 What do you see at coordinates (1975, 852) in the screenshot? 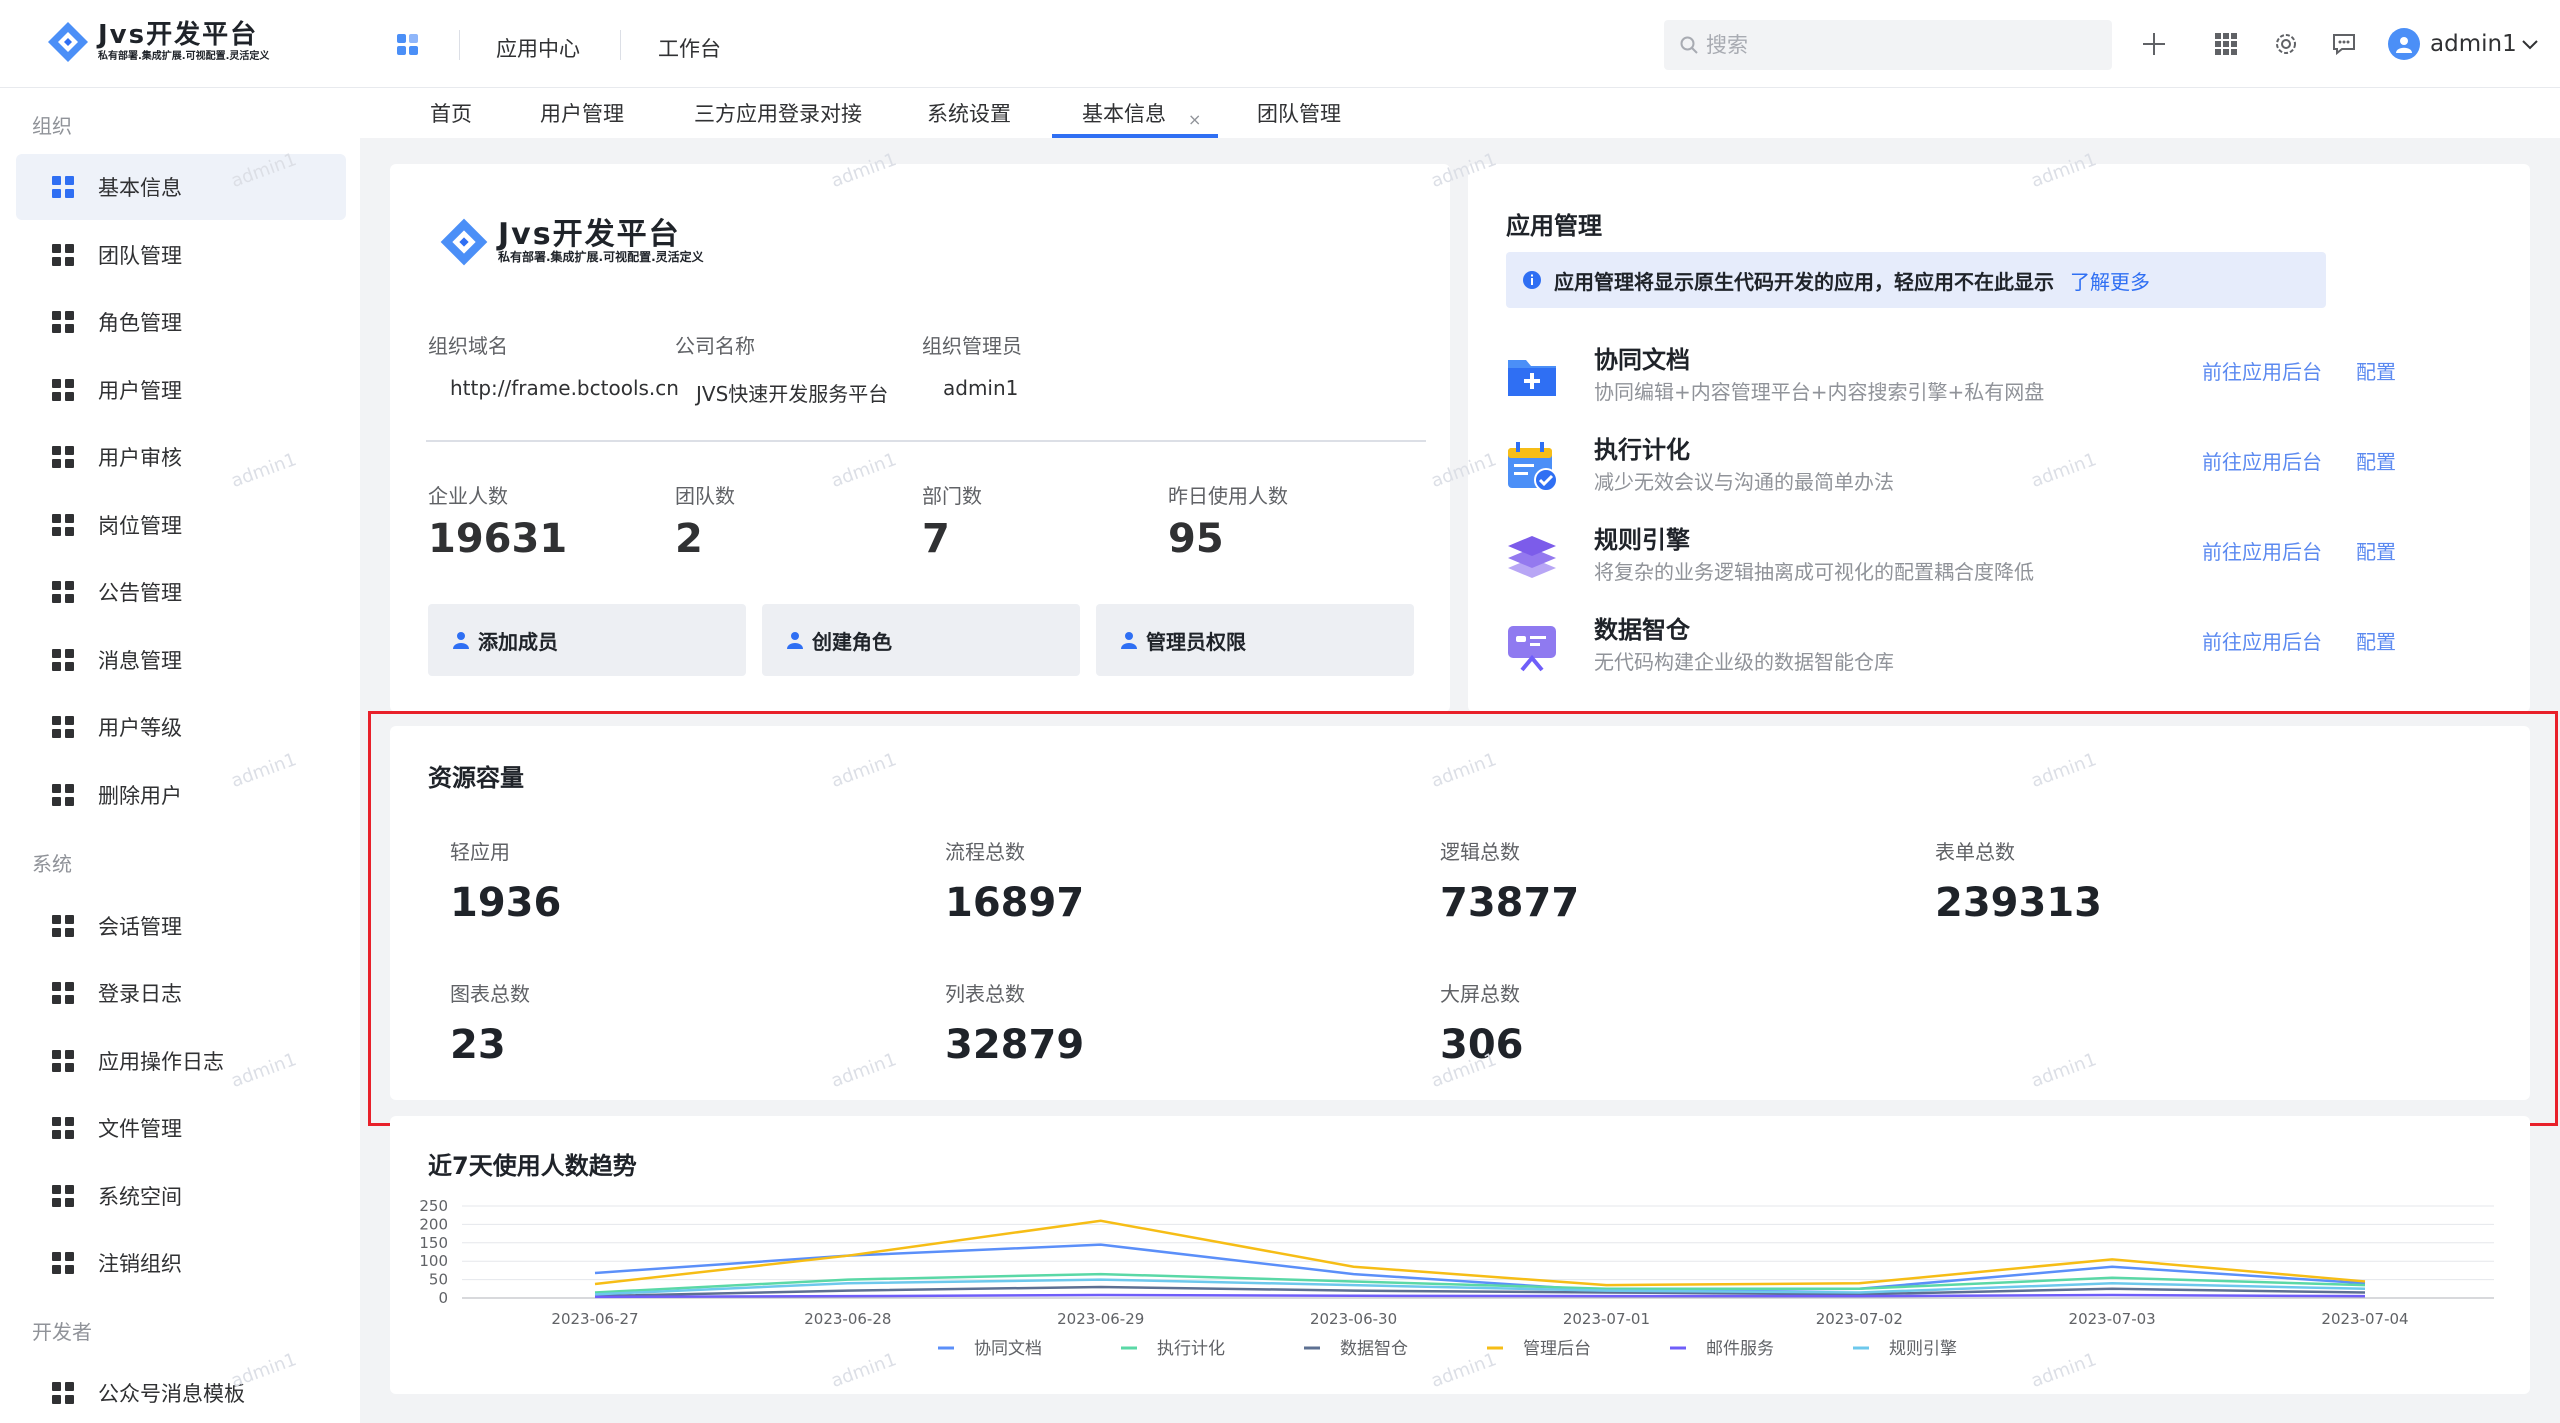
I see `resource-forms-label: 表单总数` at bounding box center [1975, 852].